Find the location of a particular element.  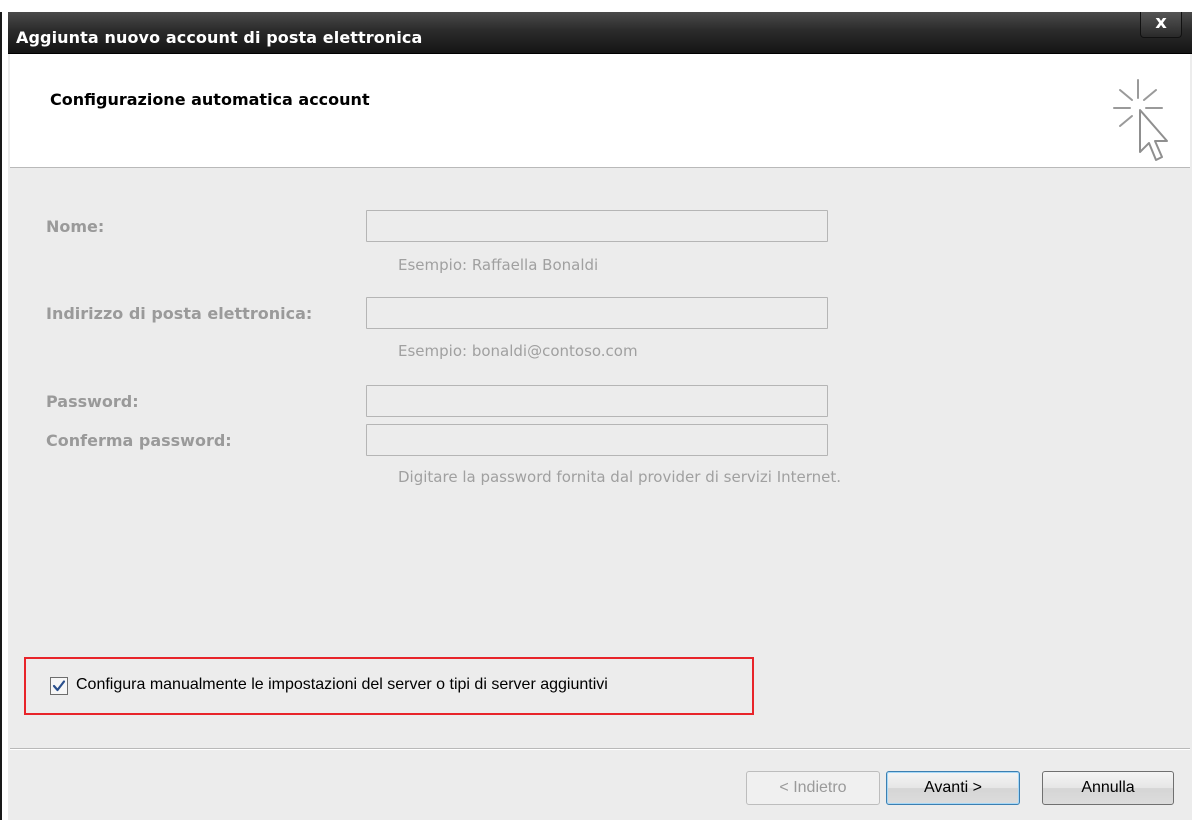

password-label: Password: is located at coordinates (92, 401).